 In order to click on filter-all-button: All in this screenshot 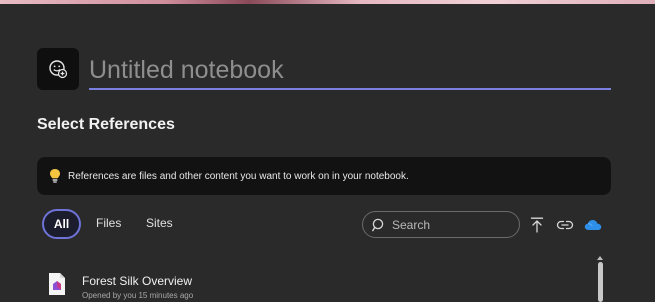, I will do `click(61, 224)`.